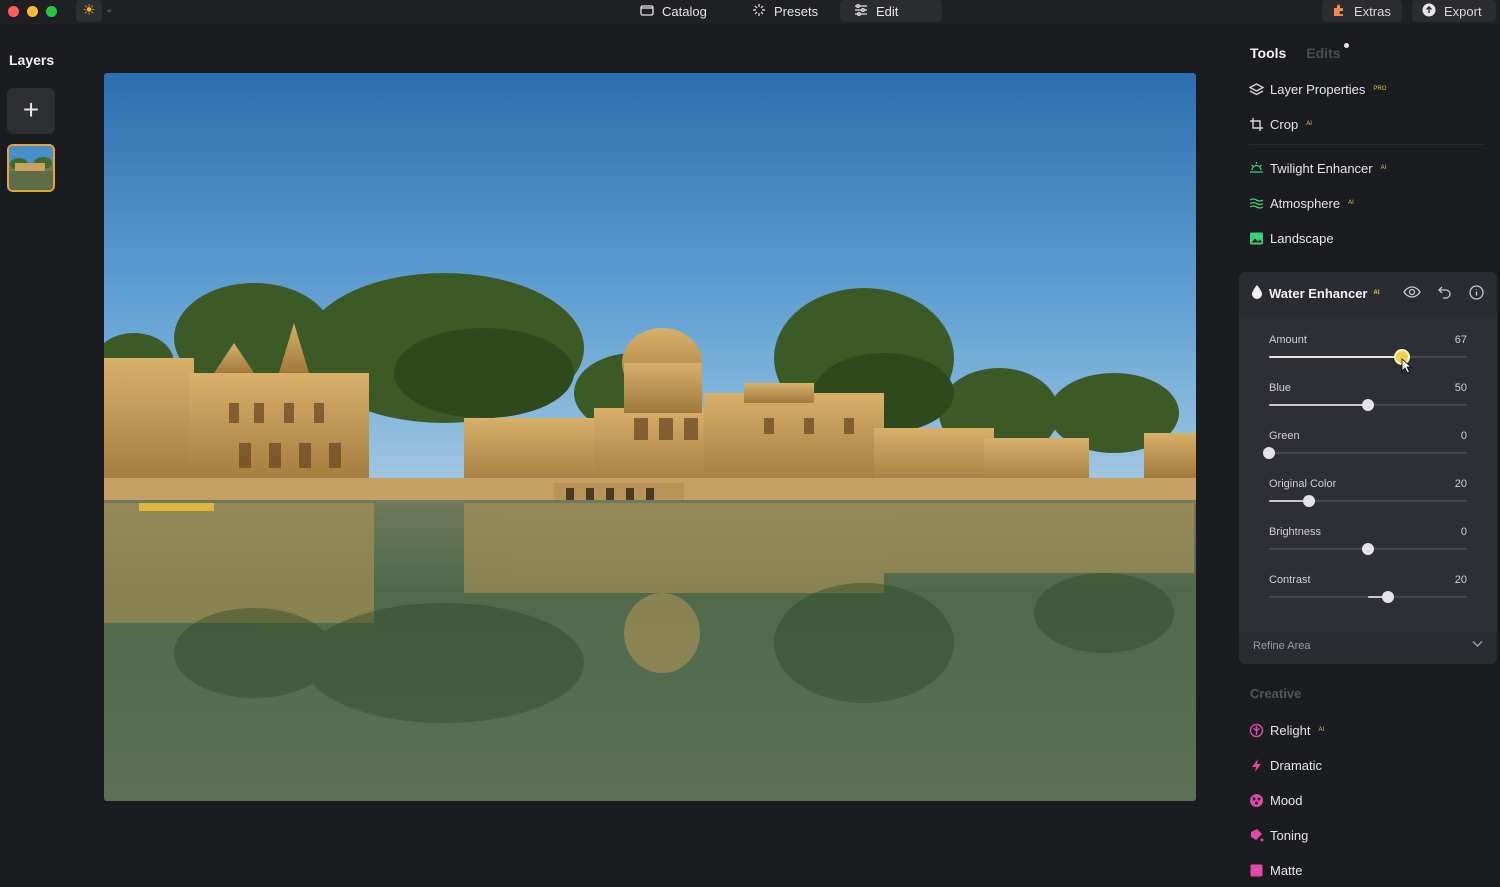  Describe the element at coordinates (861, 11) in the screenshot. I see `sliders-icon` at that location.